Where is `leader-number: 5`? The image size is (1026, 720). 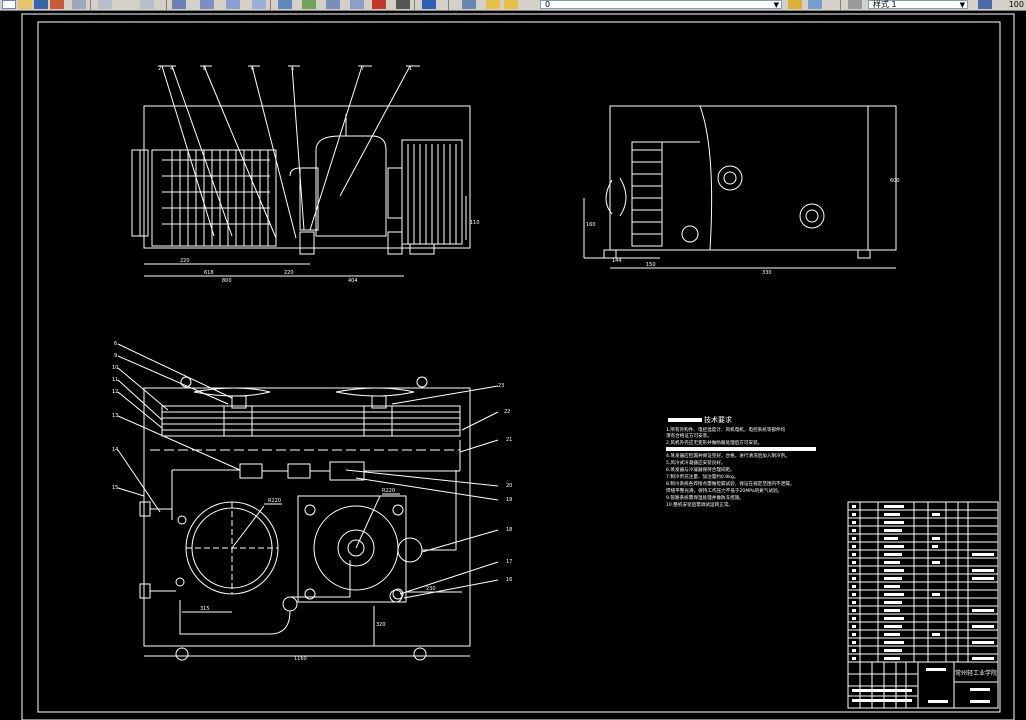 leader-number: 5 is located at coordinates (292, 69).